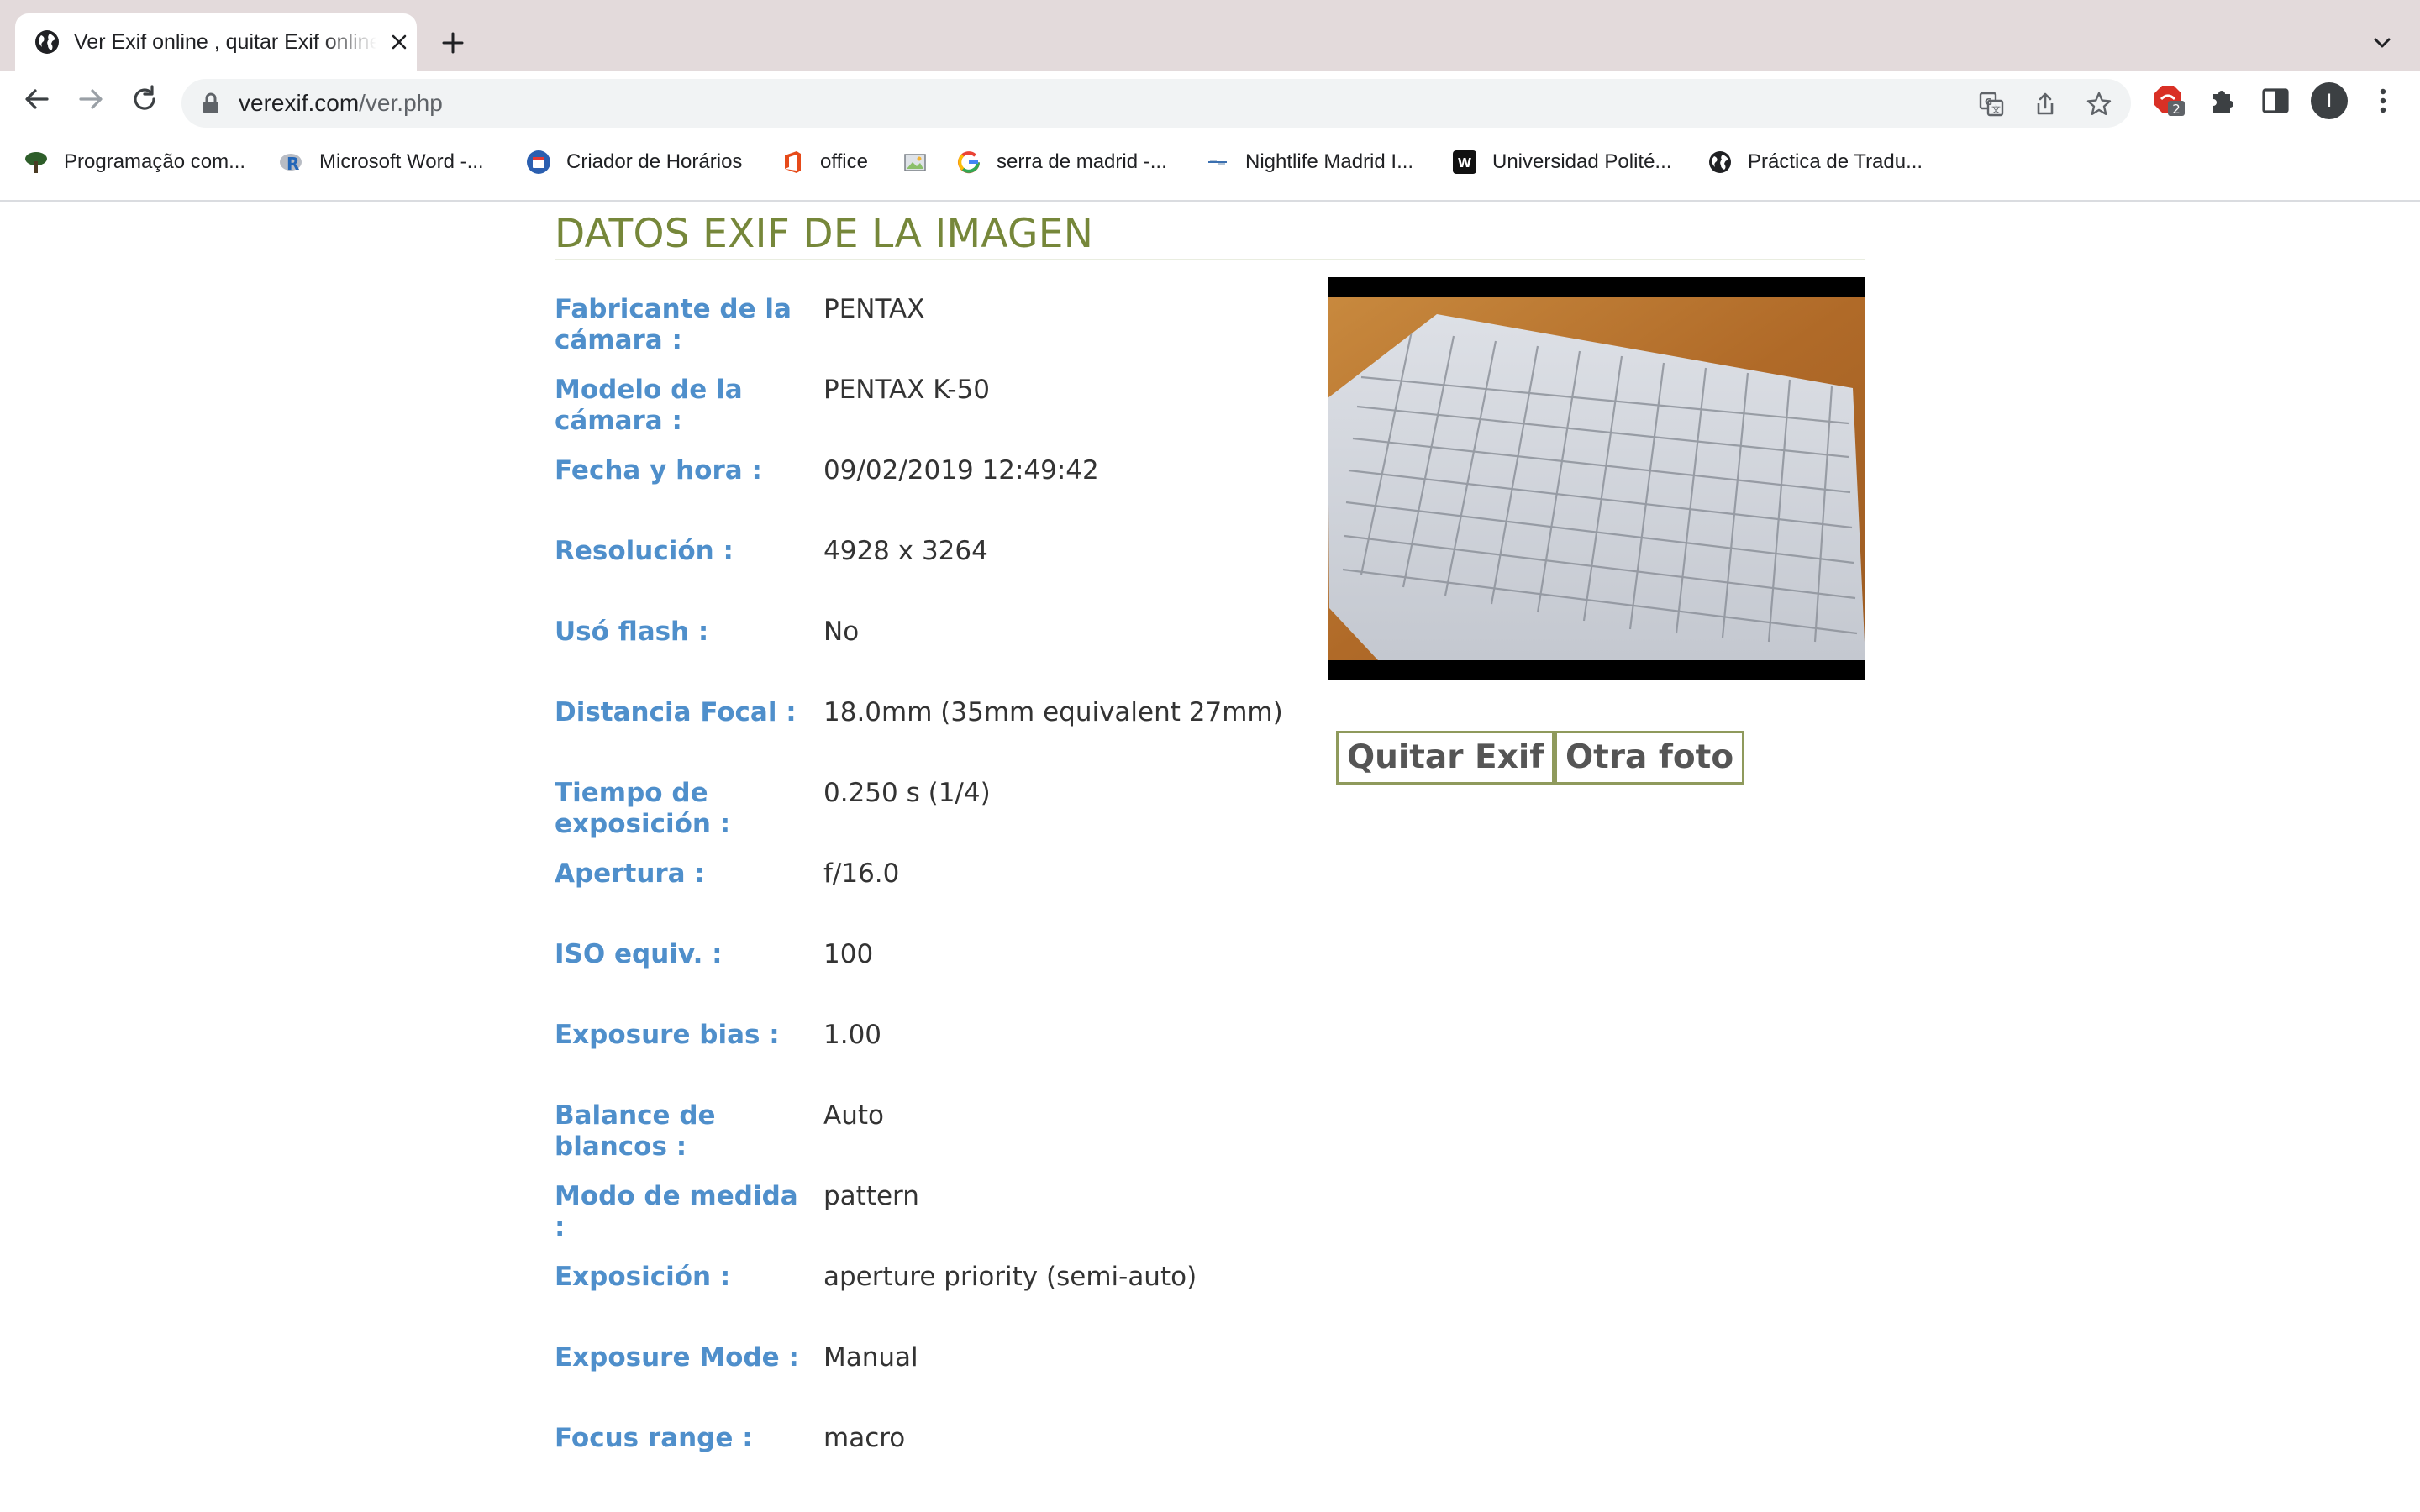 This screenshot has width=2420, height=1512. What do you see at coordinates (667, 1035) in the screenshot?
I see `exif-label: Exposure bias :` at bounding box center [667, 1035].